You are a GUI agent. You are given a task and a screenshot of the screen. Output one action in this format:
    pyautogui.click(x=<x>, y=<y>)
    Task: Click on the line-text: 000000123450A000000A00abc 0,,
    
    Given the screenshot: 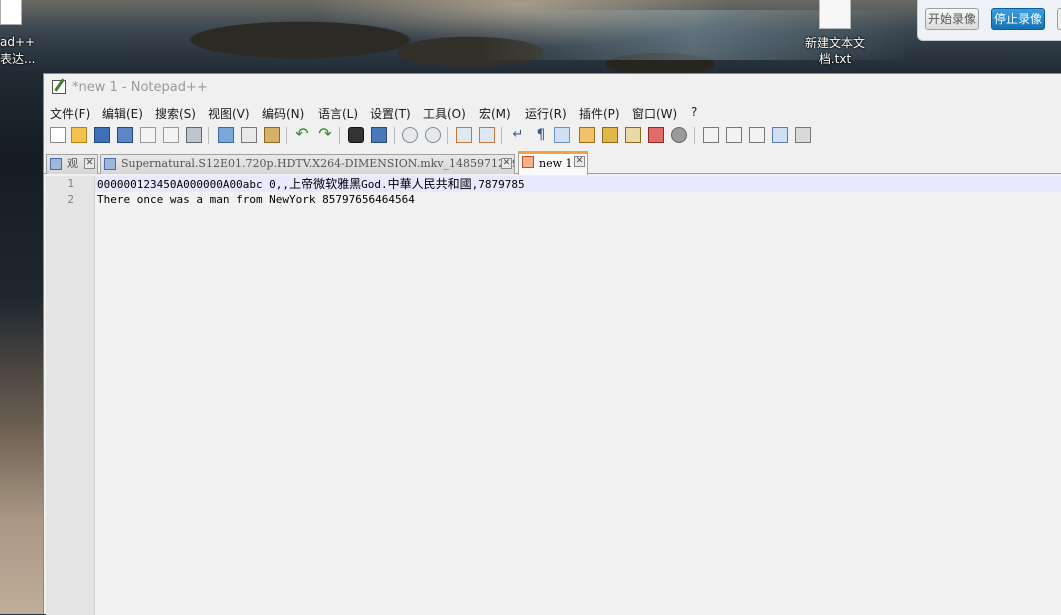 What is the action you would take?
    pyautogui.click(x=193, y=184)
    